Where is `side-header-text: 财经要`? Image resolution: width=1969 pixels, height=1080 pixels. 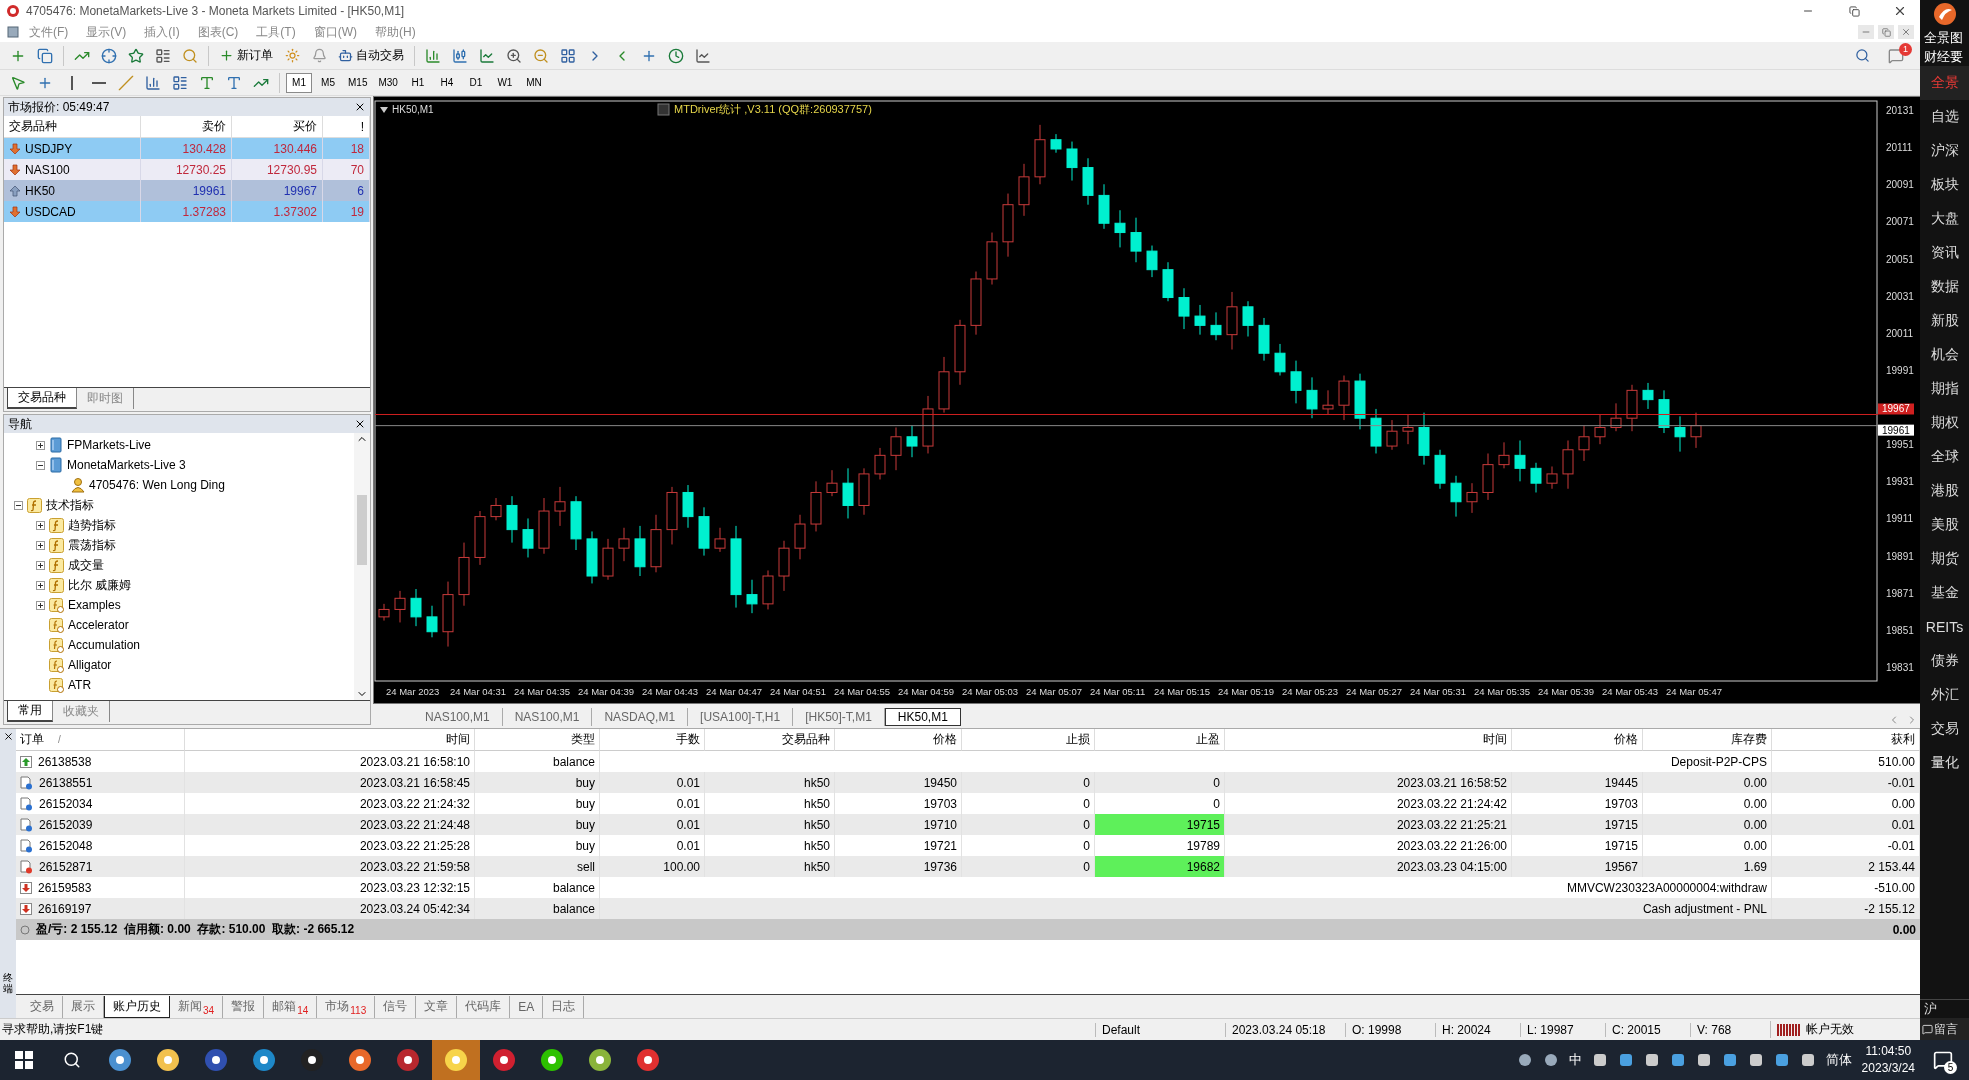
side-header-text: 财经要 is located at coordinates (1943, 57).